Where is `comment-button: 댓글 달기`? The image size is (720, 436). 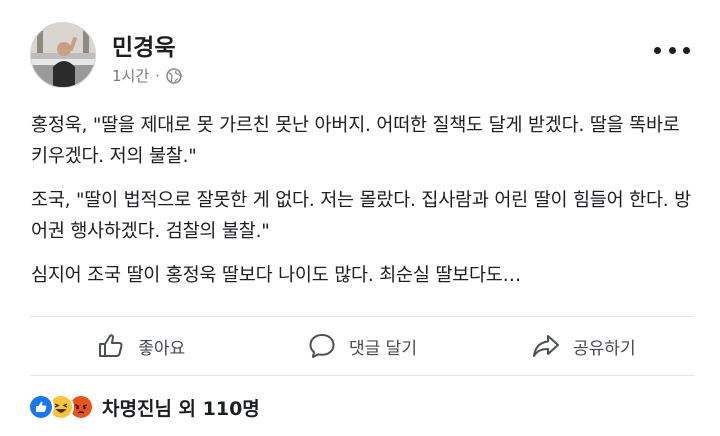 comment-button: 댓글 달기 is located at coordinates (361, 346).